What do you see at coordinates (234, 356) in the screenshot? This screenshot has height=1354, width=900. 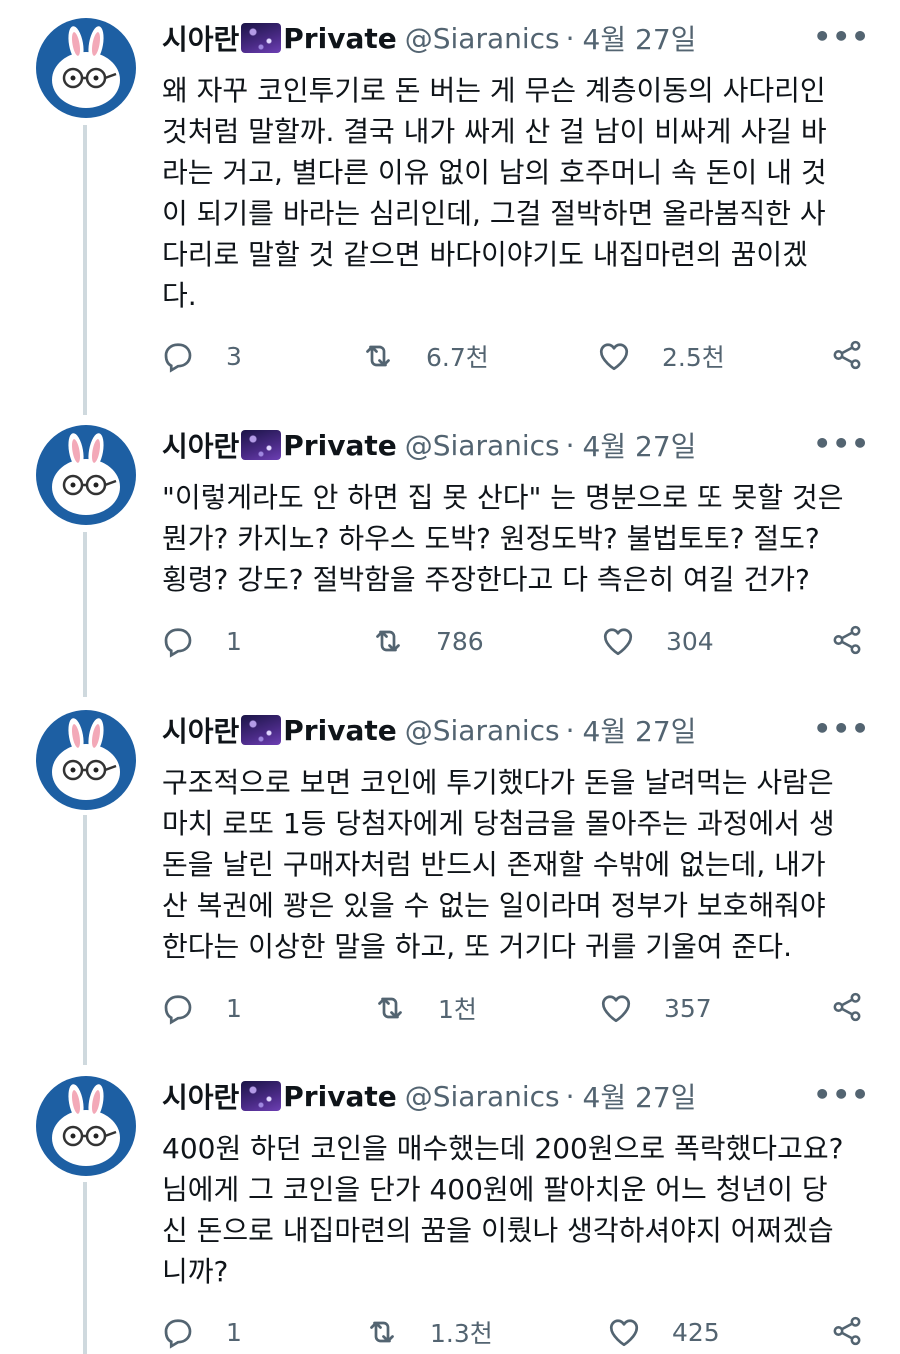 I see `reply-count: 3` at bounding box center [234, 356].